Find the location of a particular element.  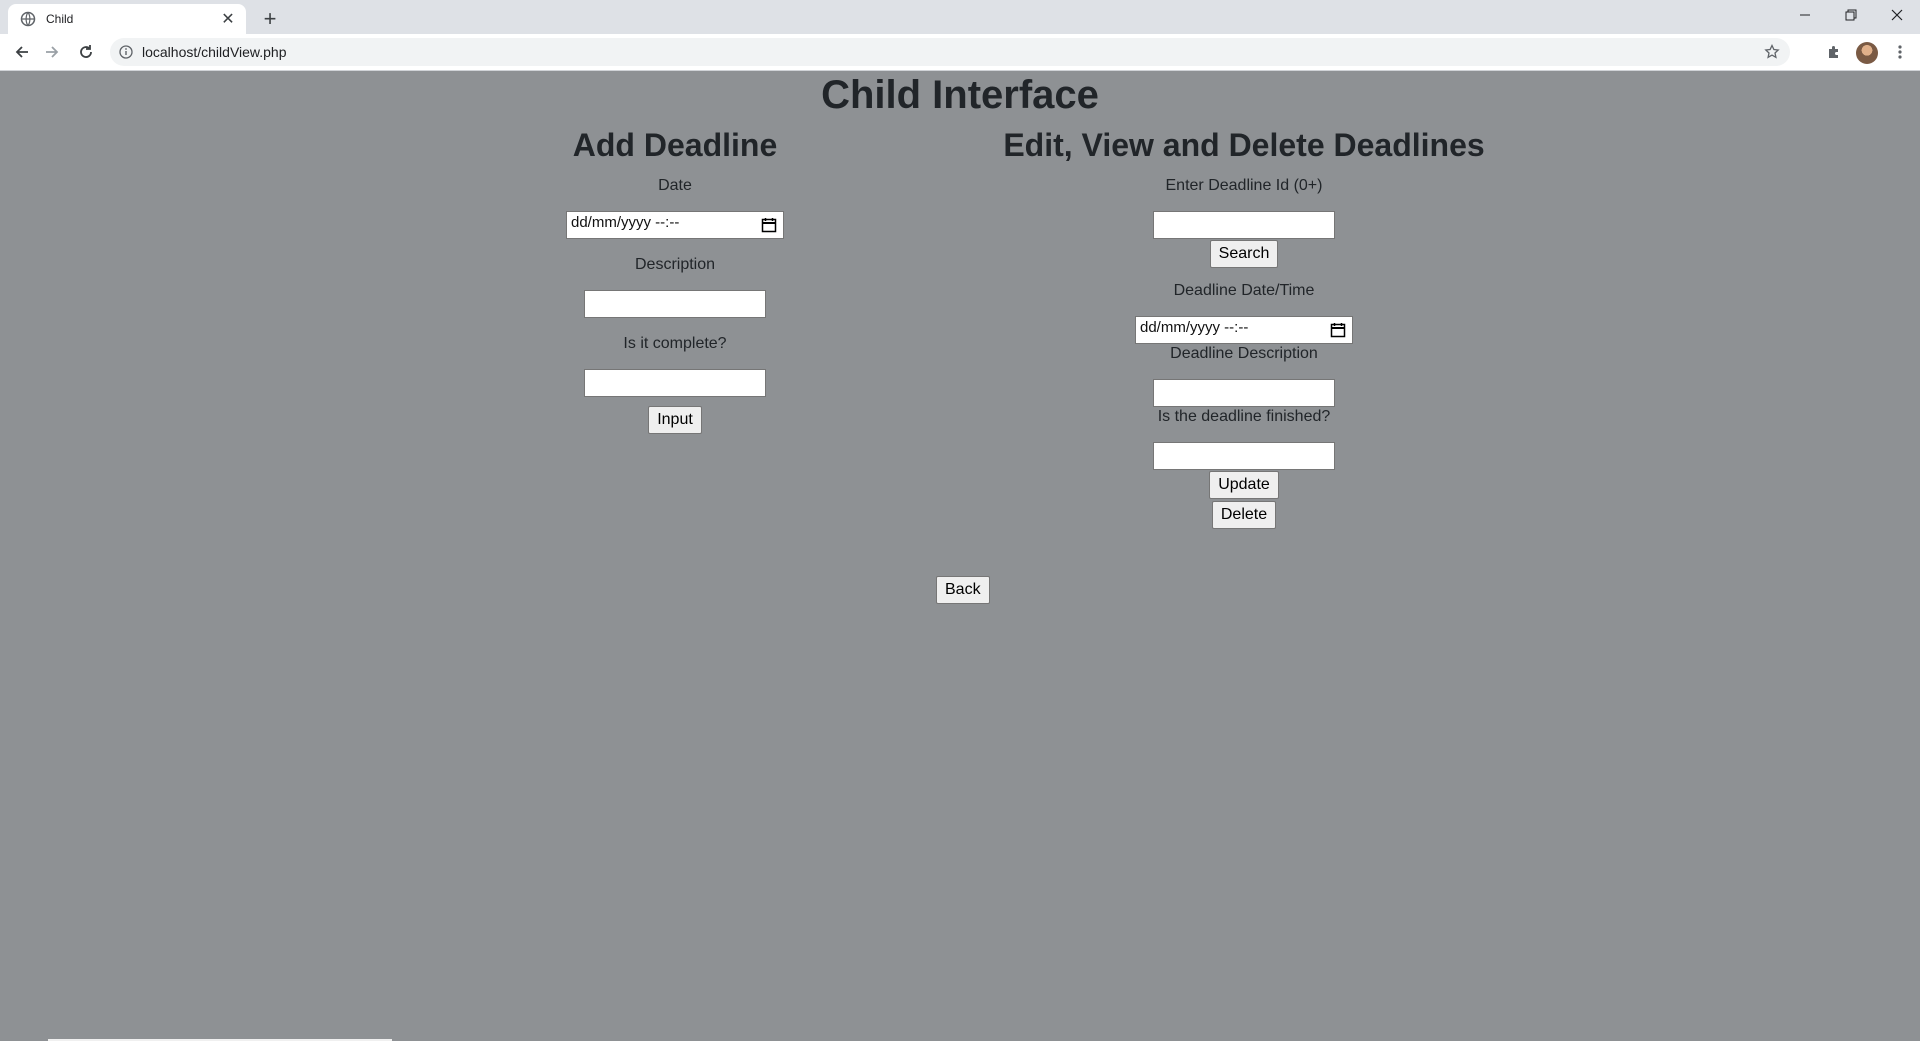

deadline-datetime-placeholder: dd/mm/yyyy --:-- is located at coordinates (1194, 327).